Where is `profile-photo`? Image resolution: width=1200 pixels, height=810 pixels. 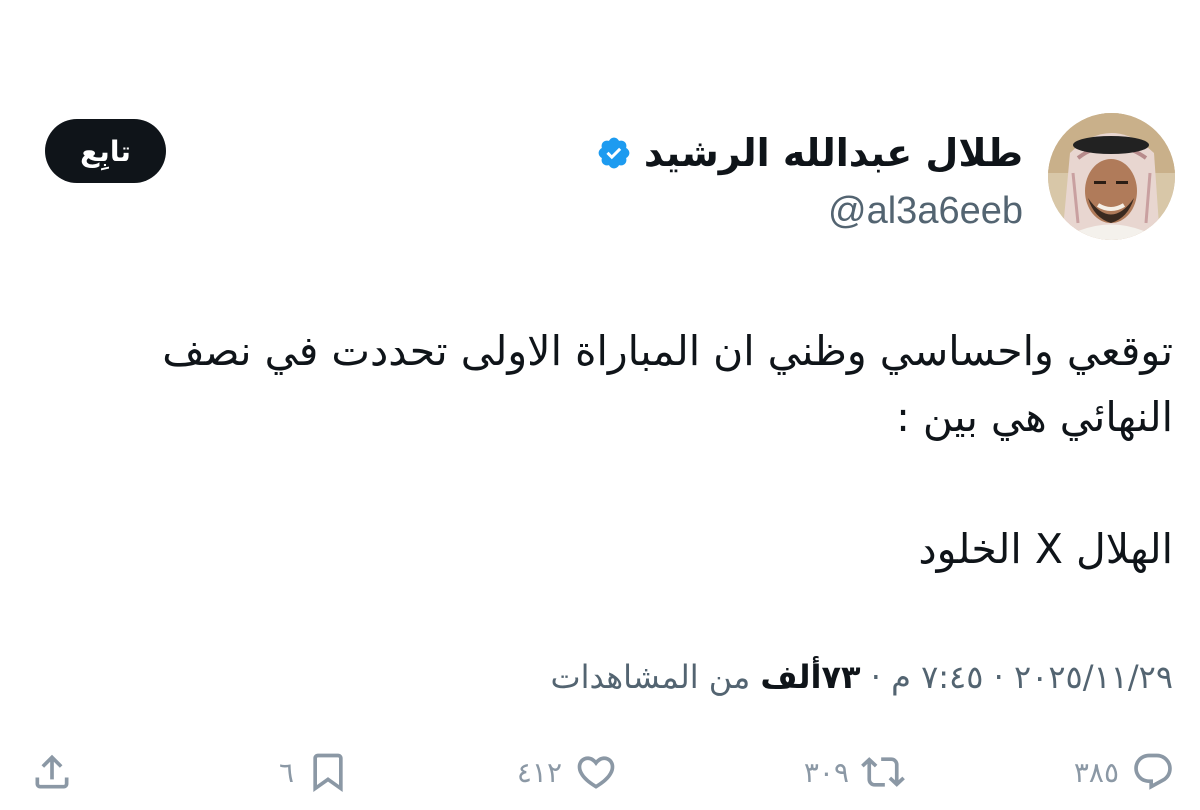 profile-photo is located at coordinates (1111, 176).